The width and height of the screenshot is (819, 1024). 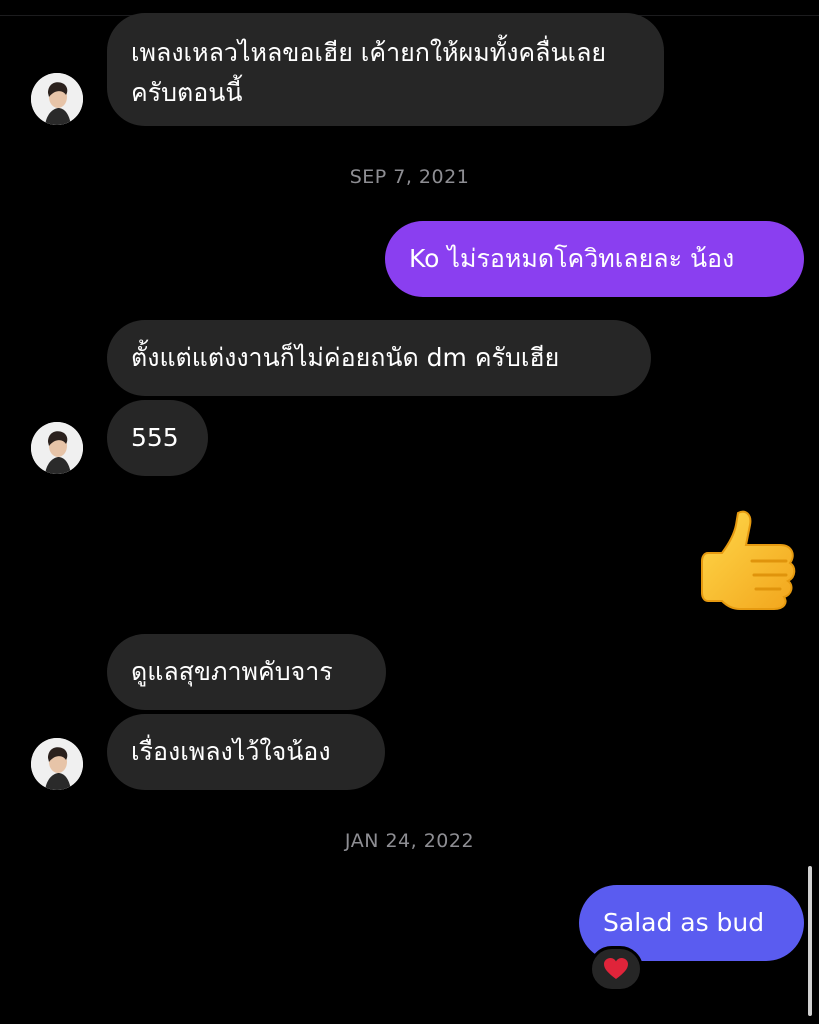 What do you see at coordinates (810, 941) in the screenshot?
I see `scrollbar` at bounding box center [810, 941].